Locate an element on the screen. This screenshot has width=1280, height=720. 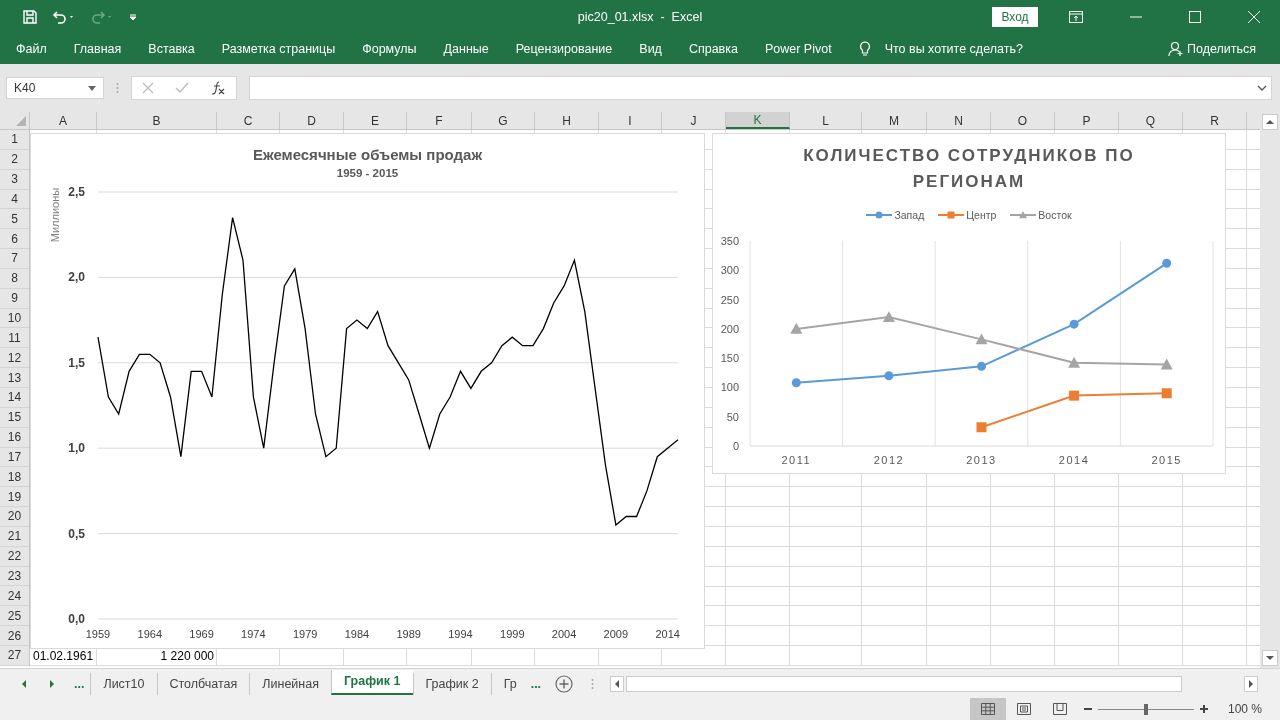
sheet-tab: Столбчатая is located at coordinates (203, 683).